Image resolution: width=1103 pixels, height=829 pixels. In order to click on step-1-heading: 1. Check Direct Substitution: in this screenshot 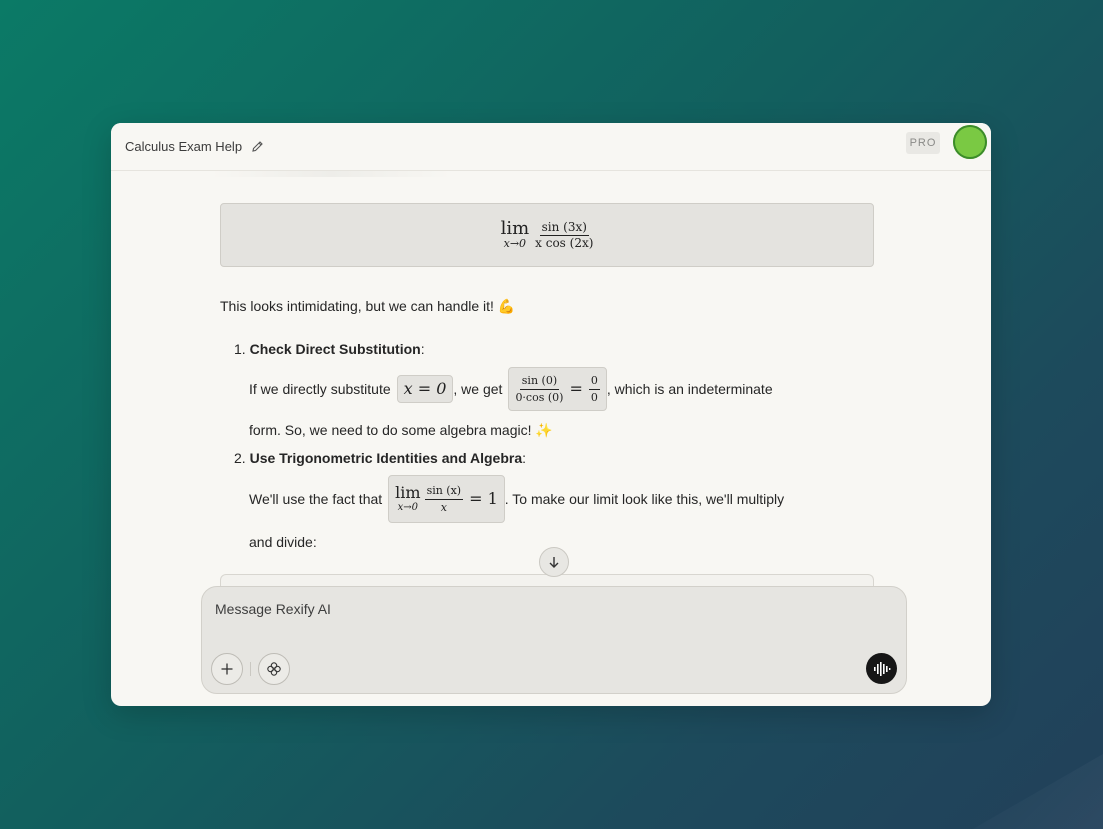, I will do `click(329, 349)`.